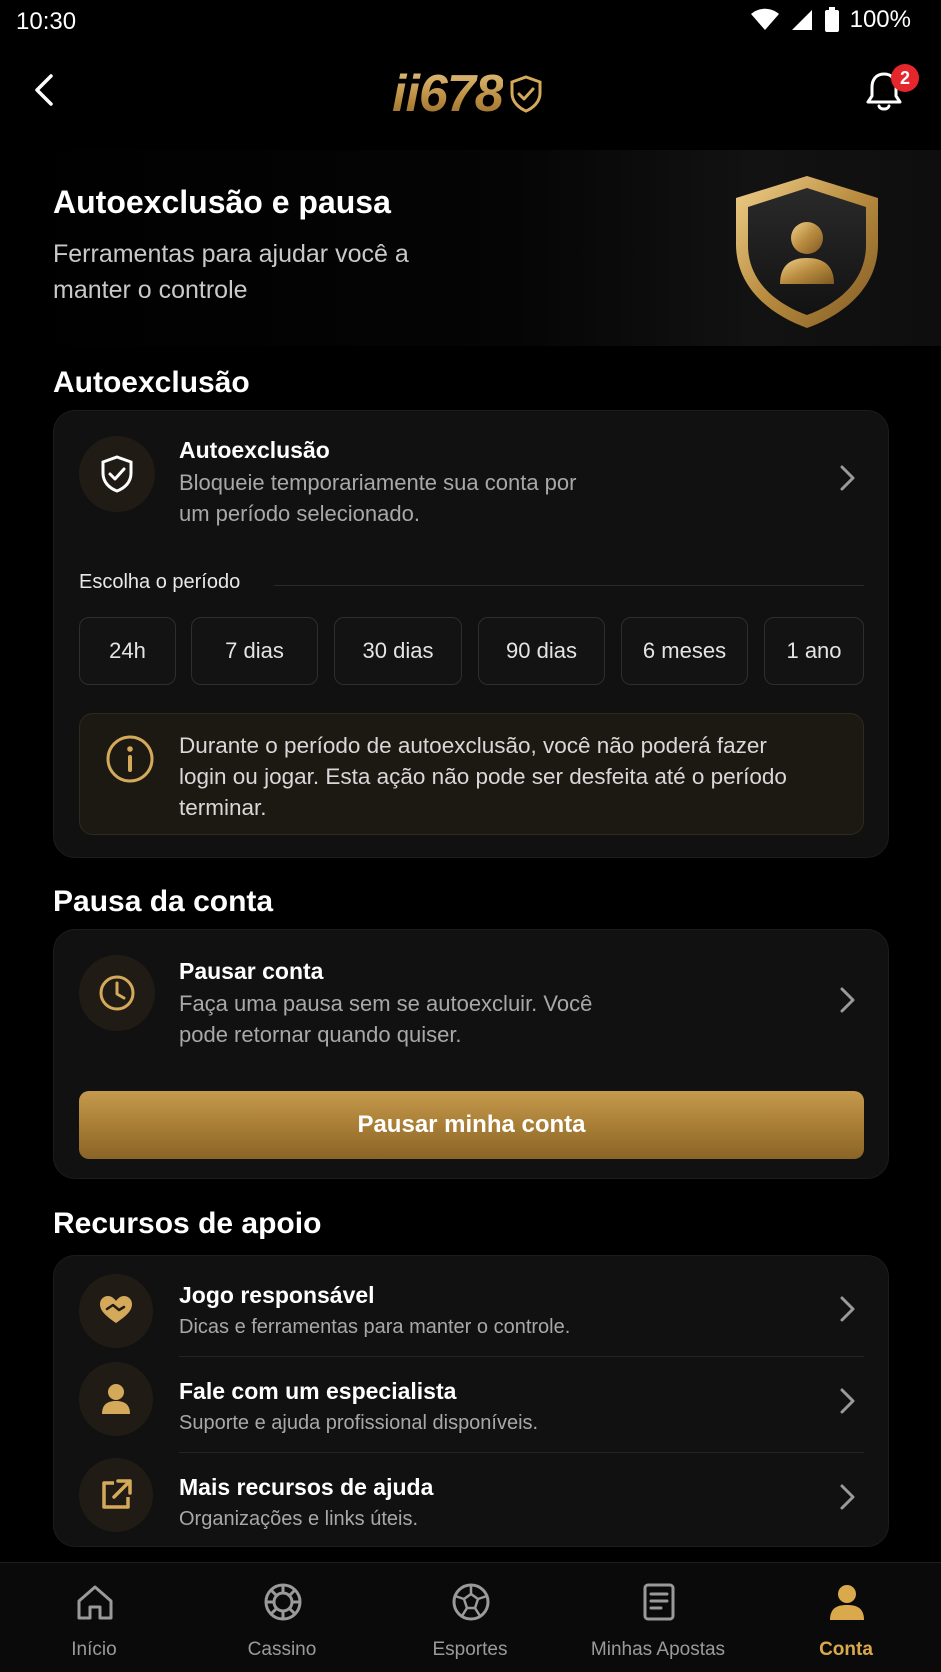 The width and height of the screenshot is (941, 1672). What do you see at coordinates (569, 585) in the screenshot?
I see `divider` at bounding box center [569, 585].